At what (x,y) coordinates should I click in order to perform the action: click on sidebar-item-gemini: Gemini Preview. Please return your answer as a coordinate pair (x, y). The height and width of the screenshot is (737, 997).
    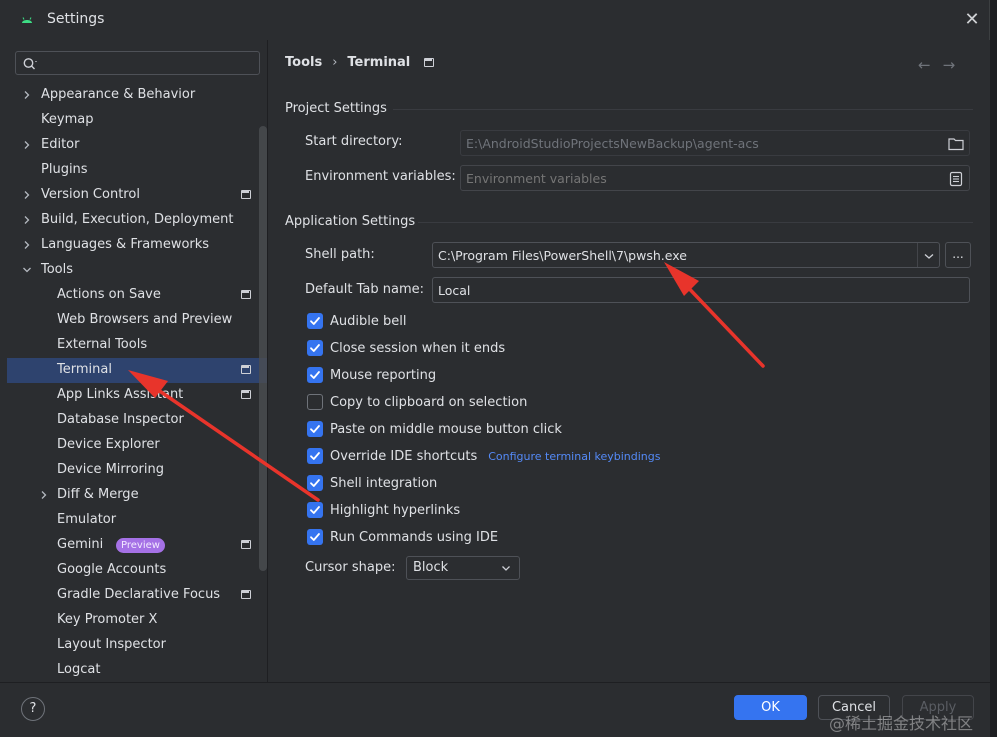
    Looking at the image, I should click on (130, 545).